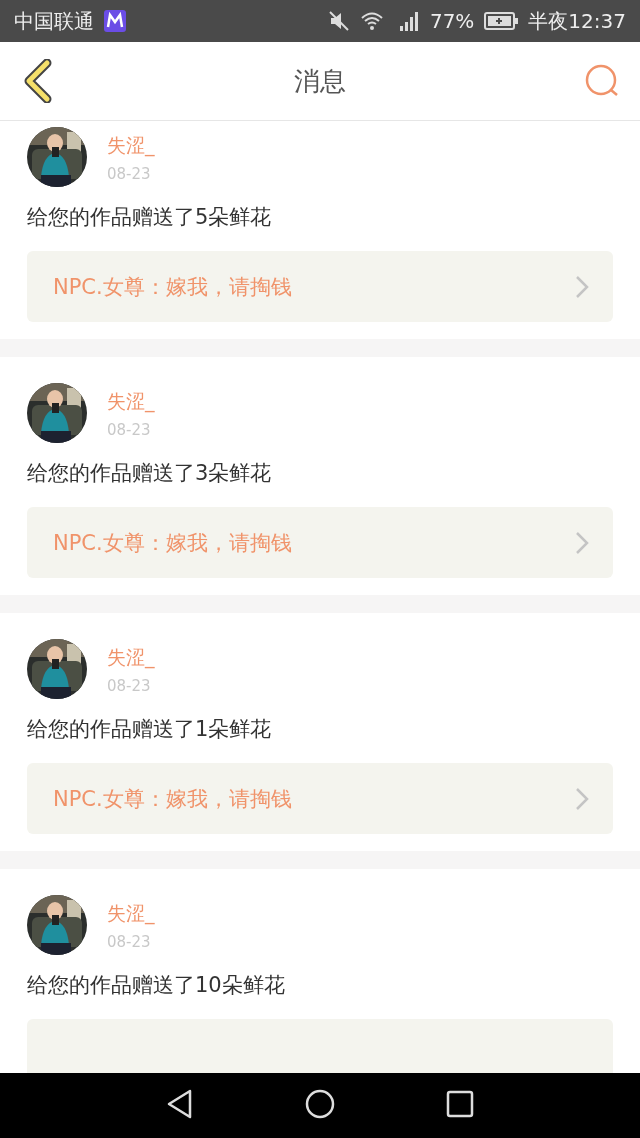  Describe the element at coordinates (54, 21) in the screenshot. I see `carrier-name: 中国联通` at that location.